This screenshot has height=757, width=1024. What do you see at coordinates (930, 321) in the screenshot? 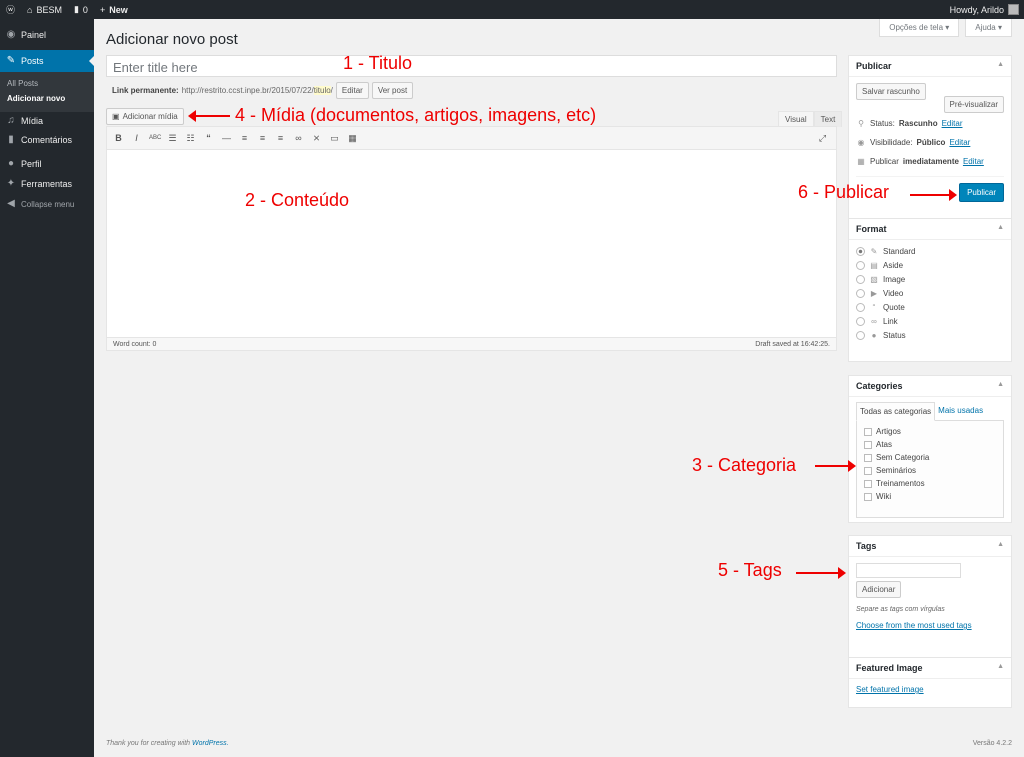
I see `format-option-link: ∞ Link` at bounding box center [930, 321].